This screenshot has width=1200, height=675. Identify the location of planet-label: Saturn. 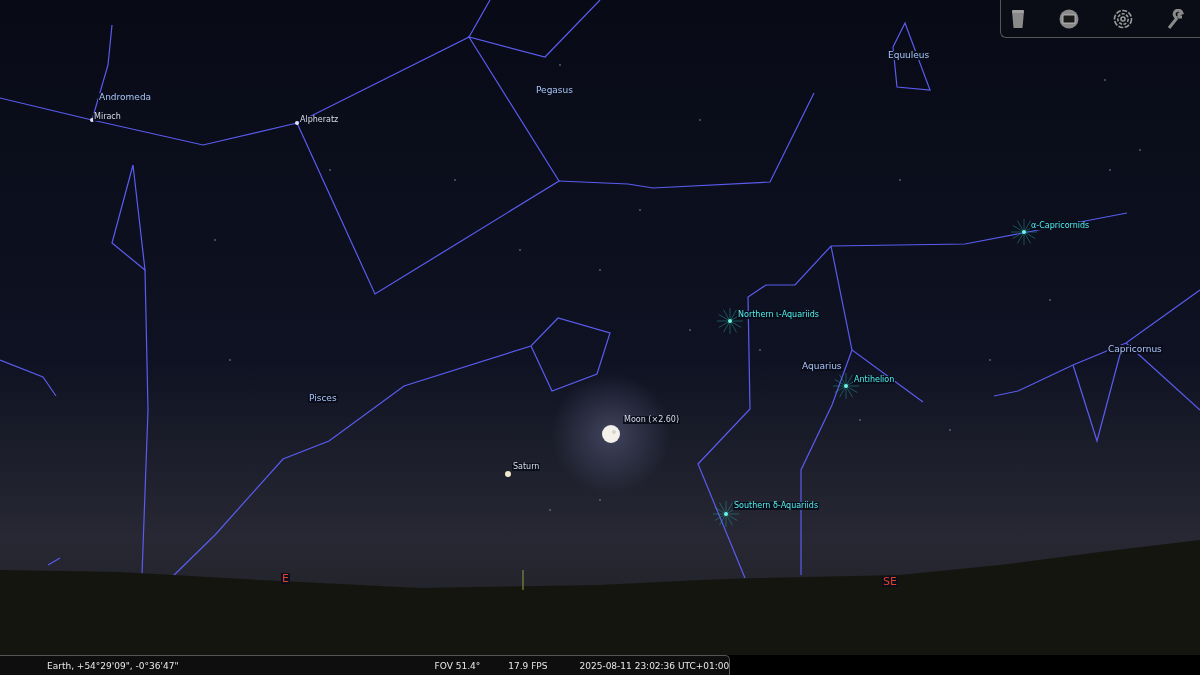
(526, 467).